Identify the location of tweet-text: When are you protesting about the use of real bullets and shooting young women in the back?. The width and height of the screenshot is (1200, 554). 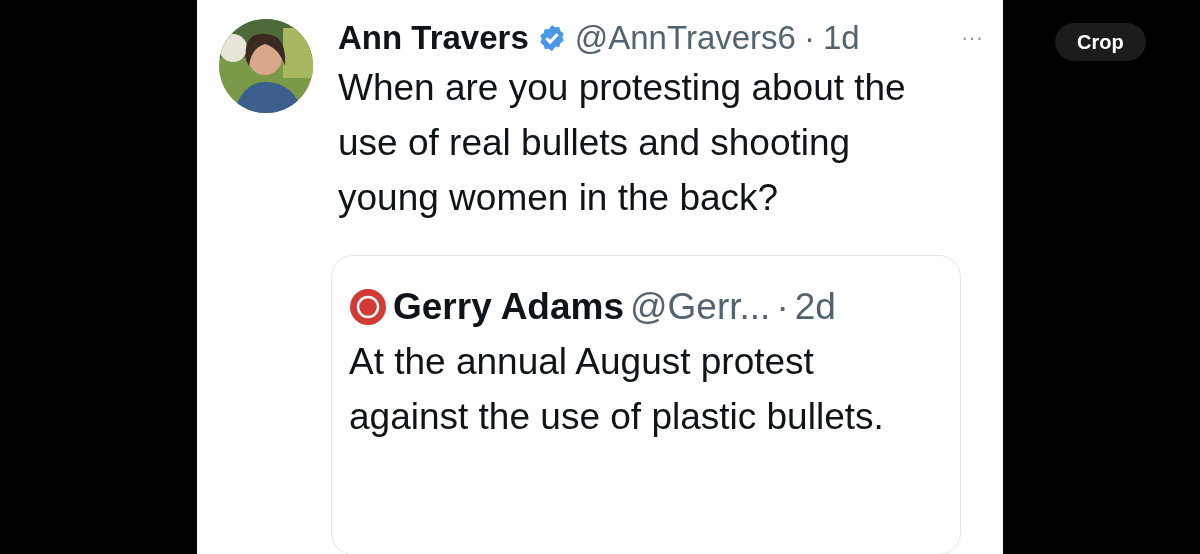
(622, 143).